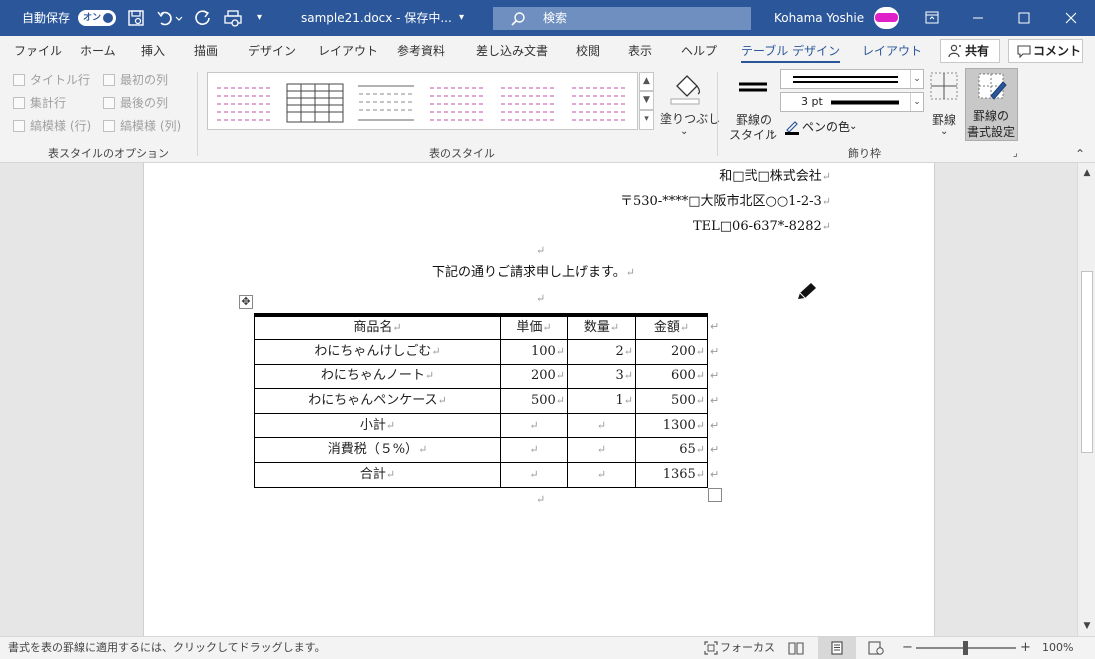  What do you see at coordinates (39, 103) in the screenshot?
I see `checkbox-total-row: 集計行` at bounding box center [39, 103].